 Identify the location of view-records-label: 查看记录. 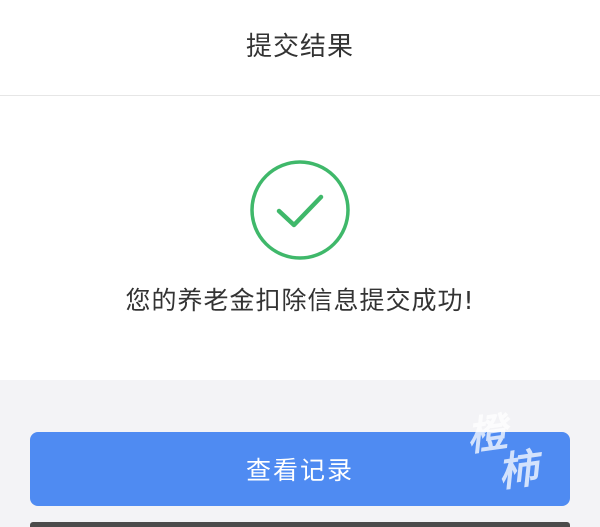
(299, 470).